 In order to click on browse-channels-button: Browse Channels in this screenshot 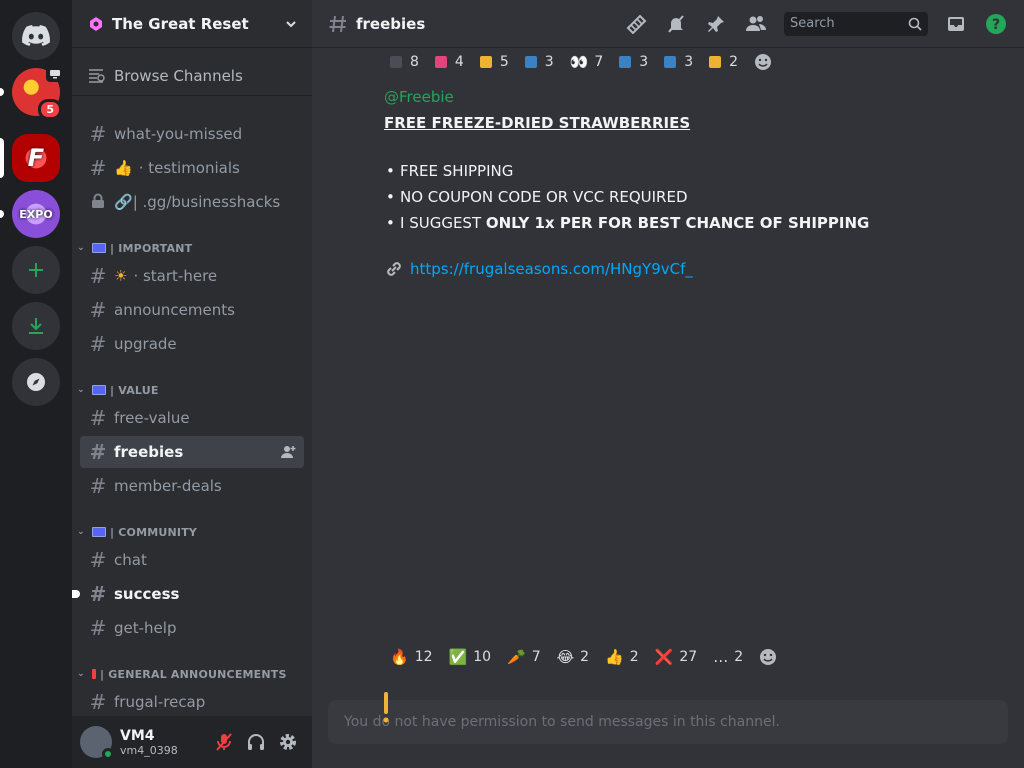, I will do `click(192, 76)`.